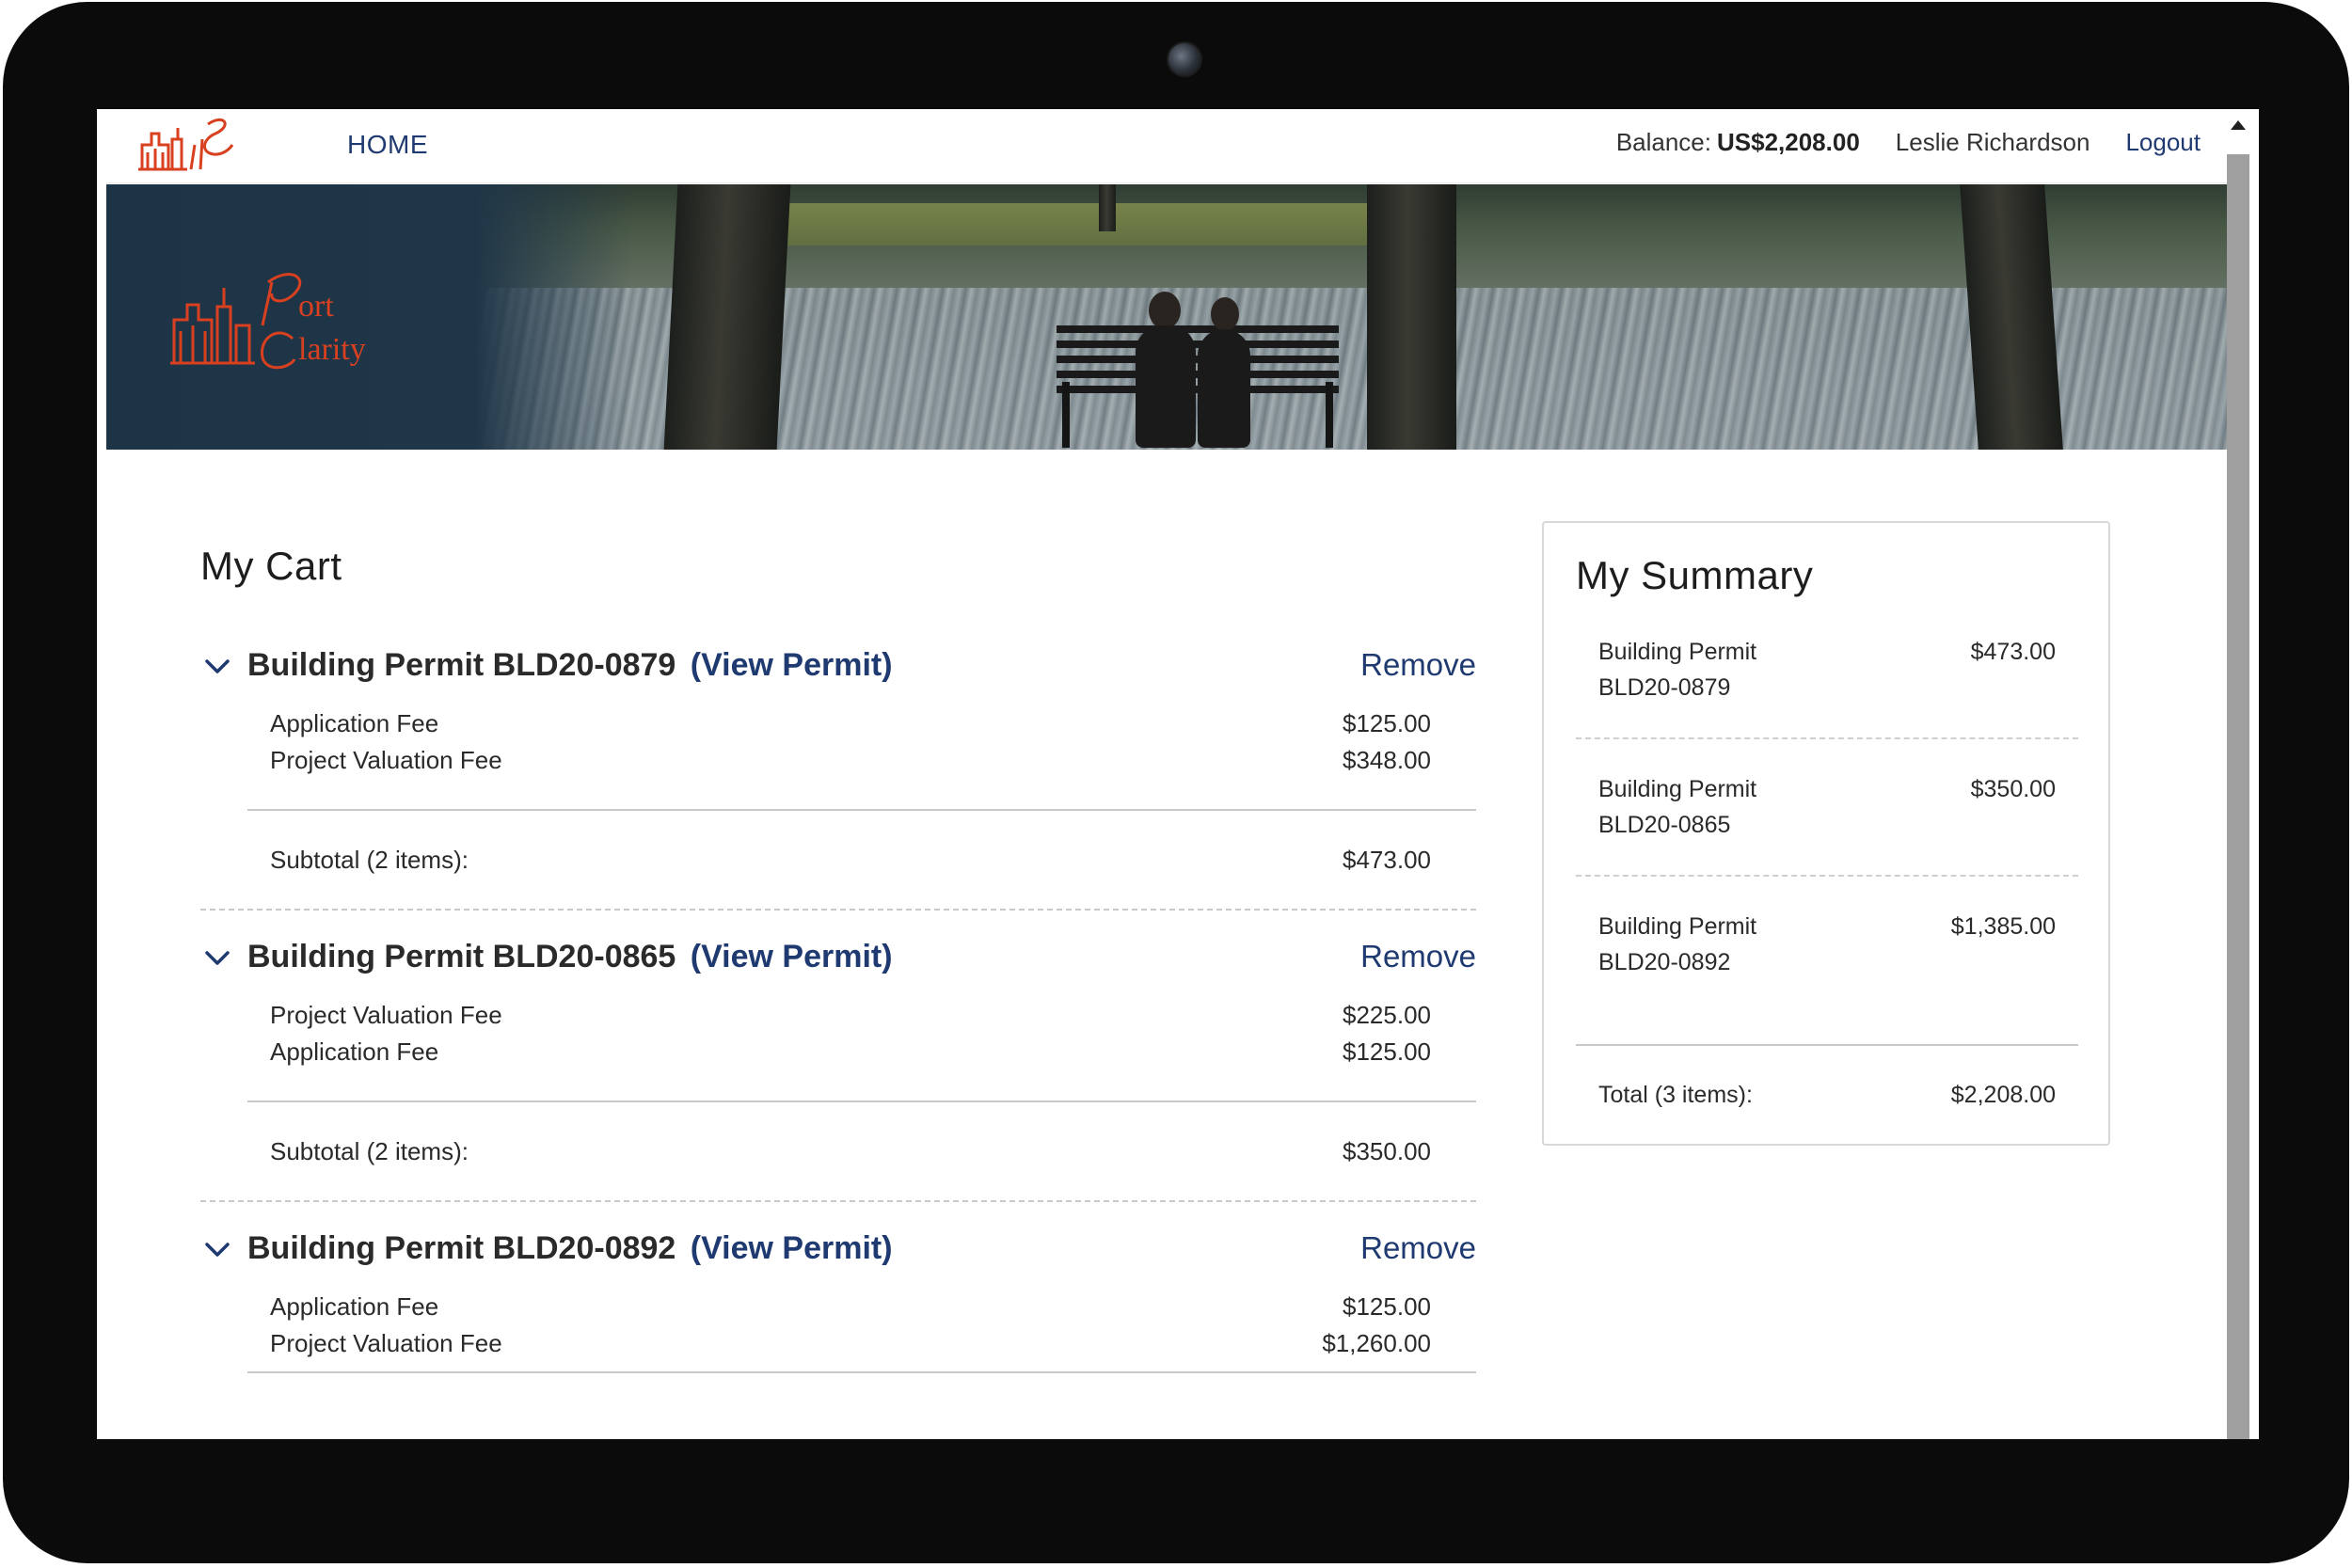 The width and height of the screenshot is (2352, 1568). What do you see at coordinates (1198, 370) in the screenshot?
I see `park-bench` at bounding box center [1198, 370].